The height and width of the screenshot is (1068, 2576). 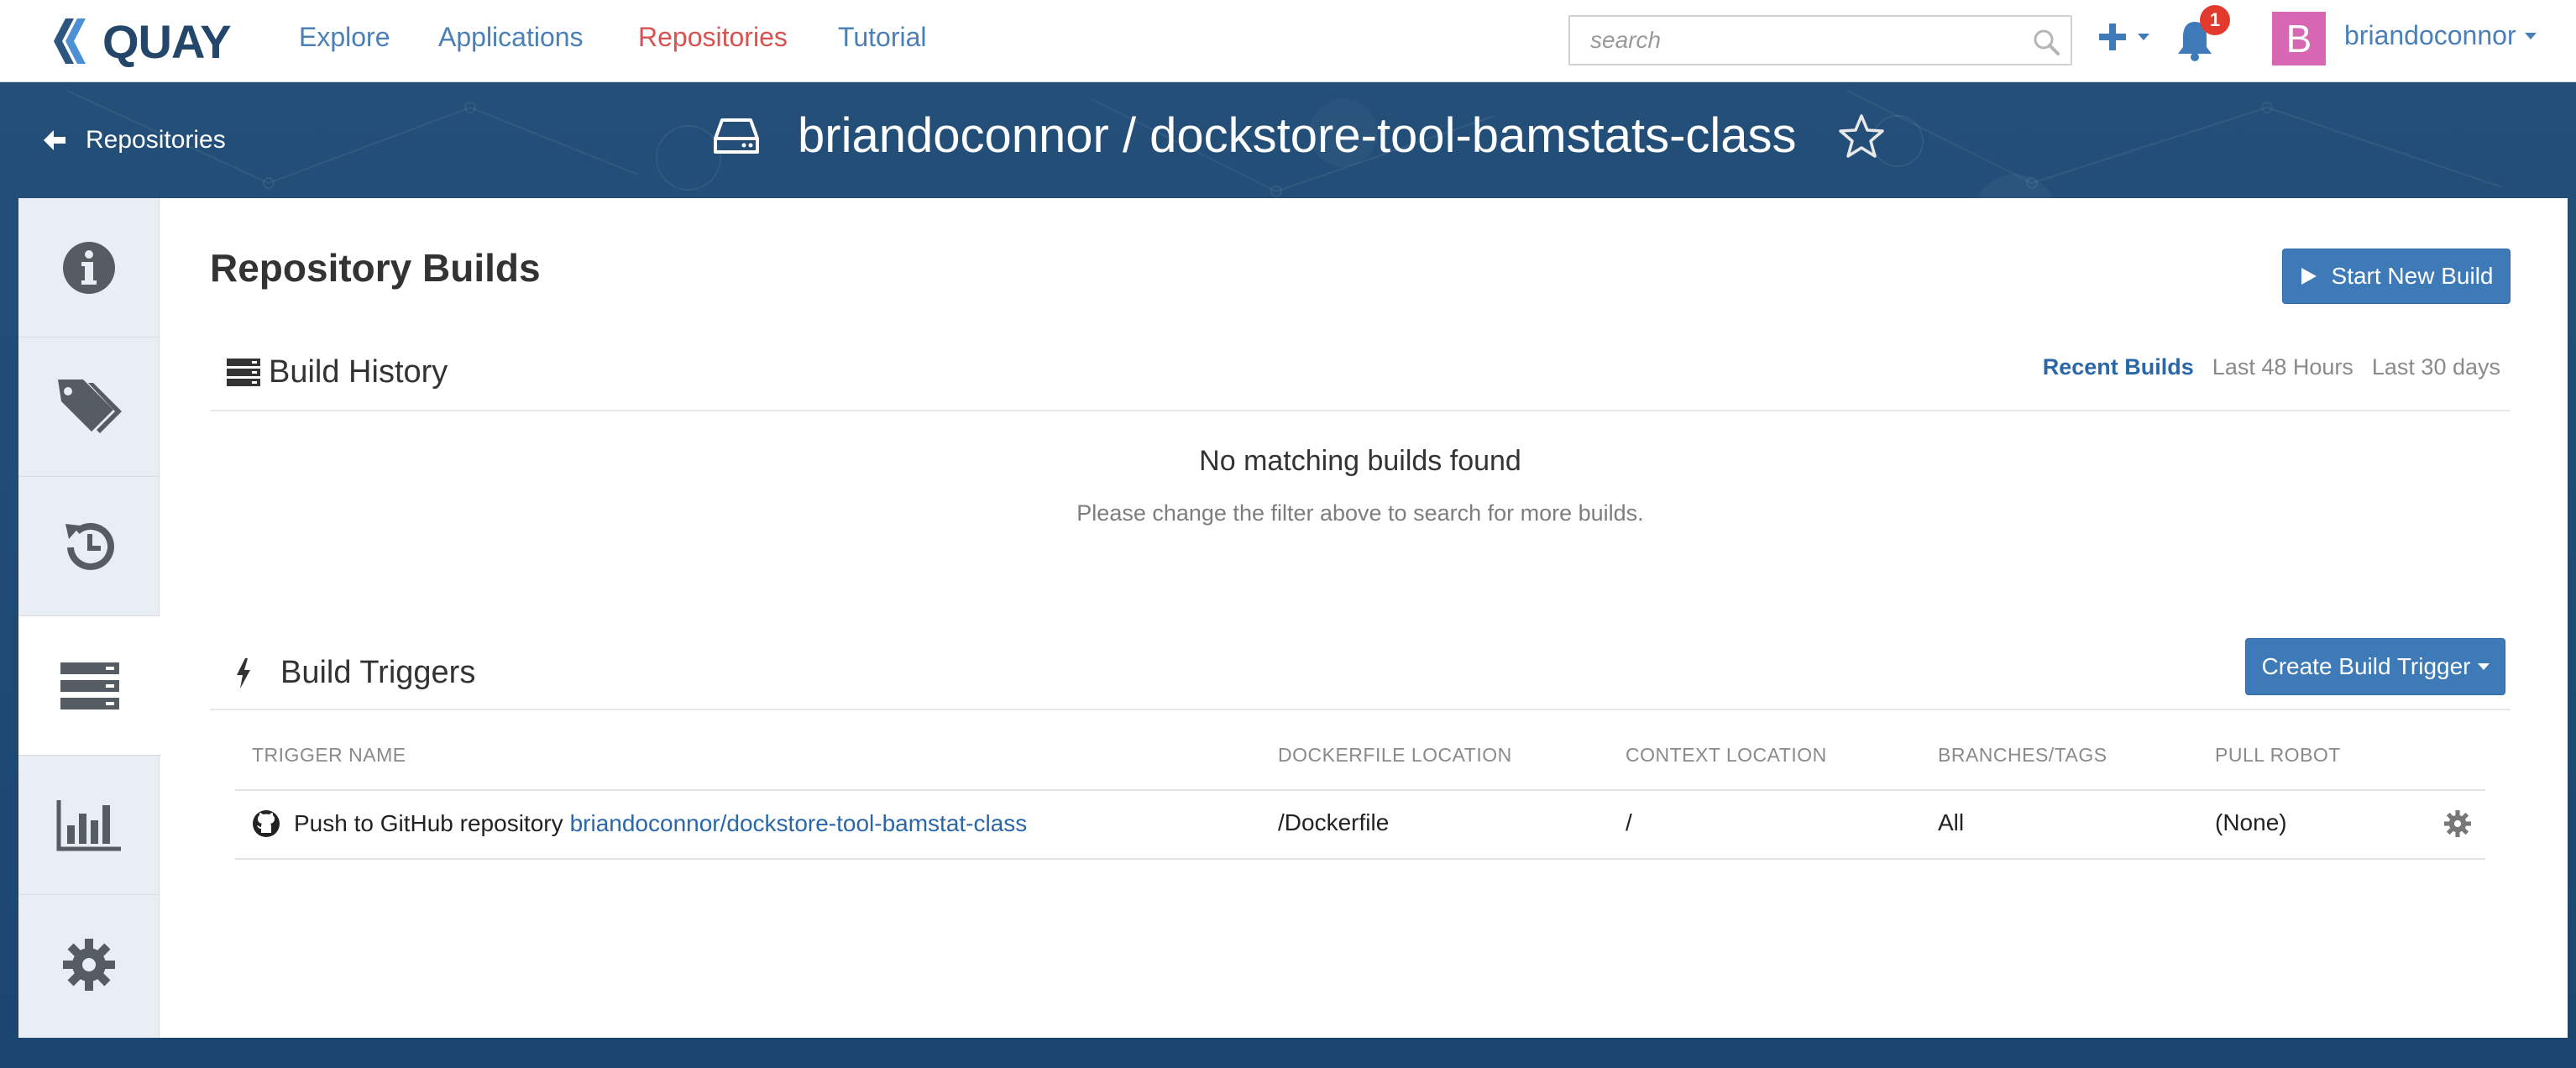 I want to click on arrow-left-icon, so click(x=54, y=140).